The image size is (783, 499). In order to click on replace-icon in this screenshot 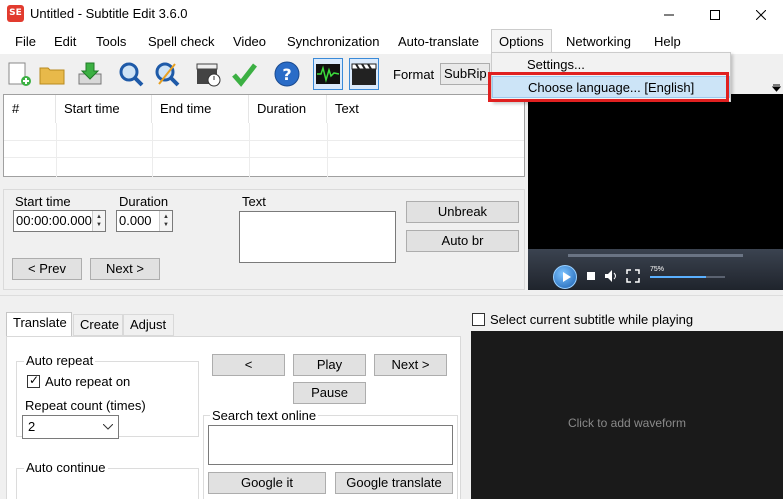, I will do `click(167, 74)`.